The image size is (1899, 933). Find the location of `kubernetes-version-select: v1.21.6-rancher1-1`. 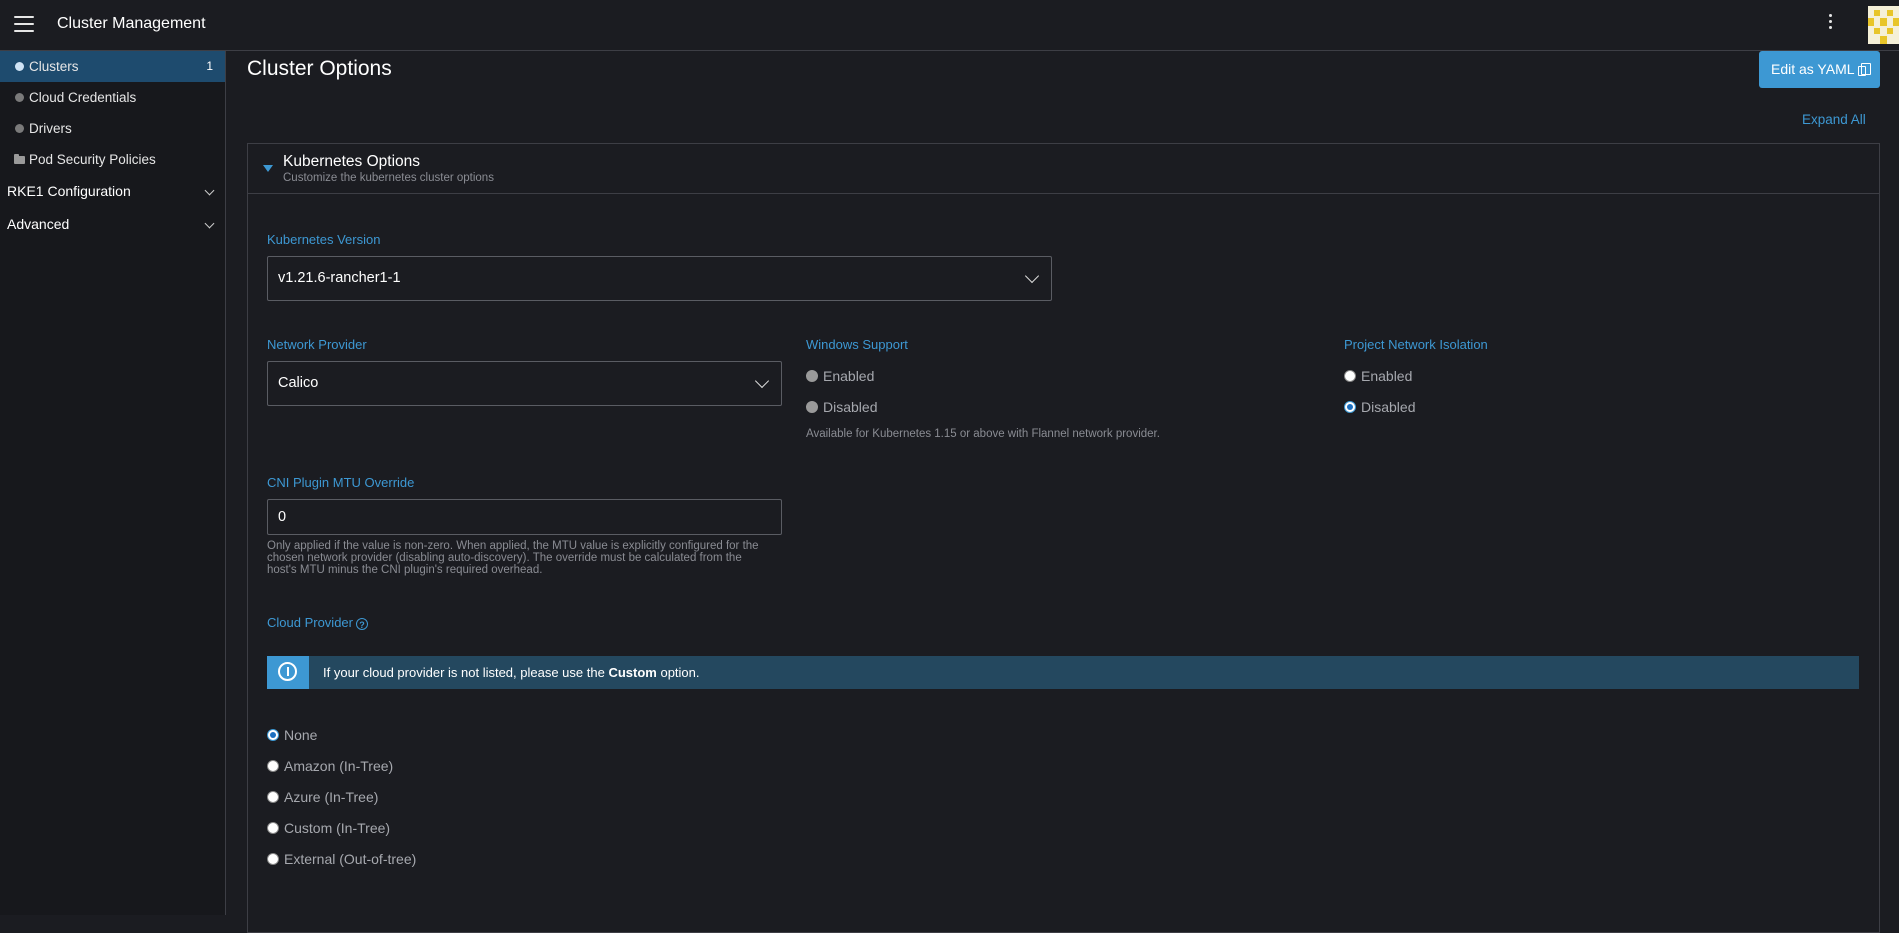

kubernetes-version-select: v1.21.6-rancher1-1 is located at coordinates (659, 278).